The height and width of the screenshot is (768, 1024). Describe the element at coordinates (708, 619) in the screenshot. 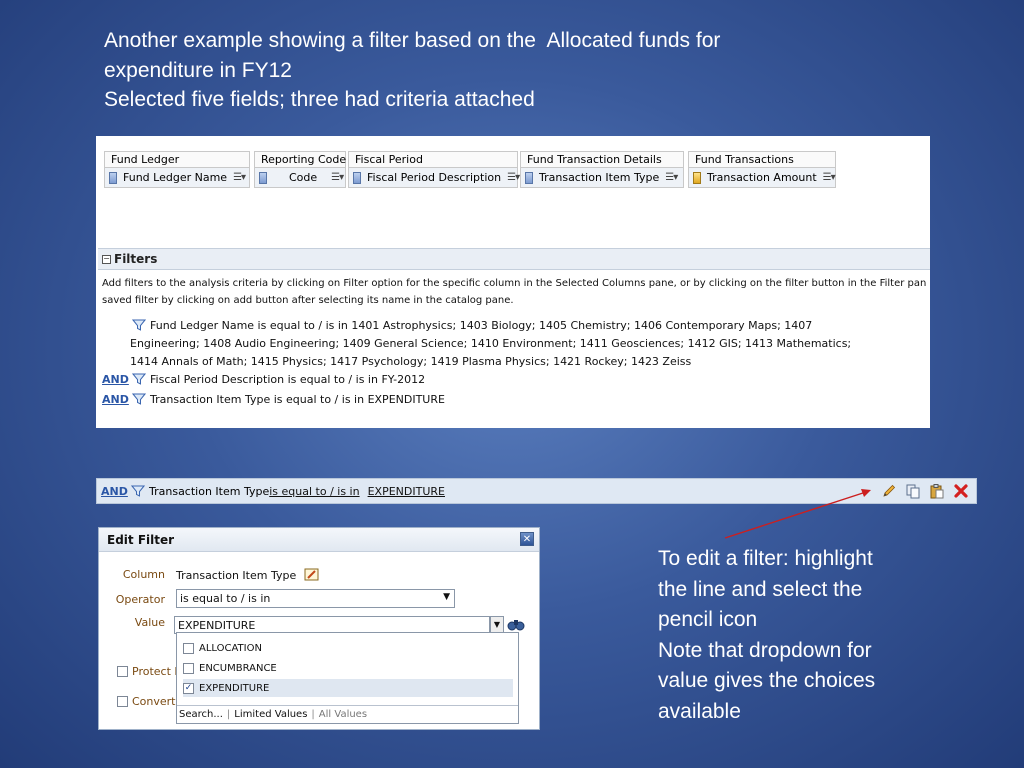

I see `note-line: pencil icon` at that location.